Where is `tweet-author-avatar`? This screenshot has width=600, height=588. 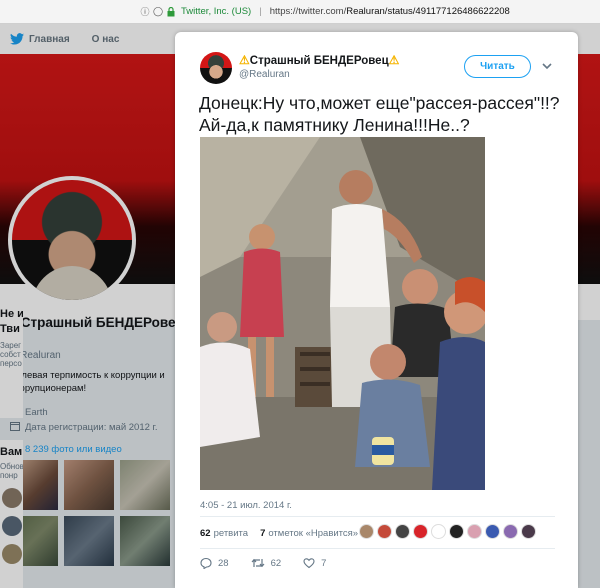
tweet-author-avatar is located at coordinates (216, 68).